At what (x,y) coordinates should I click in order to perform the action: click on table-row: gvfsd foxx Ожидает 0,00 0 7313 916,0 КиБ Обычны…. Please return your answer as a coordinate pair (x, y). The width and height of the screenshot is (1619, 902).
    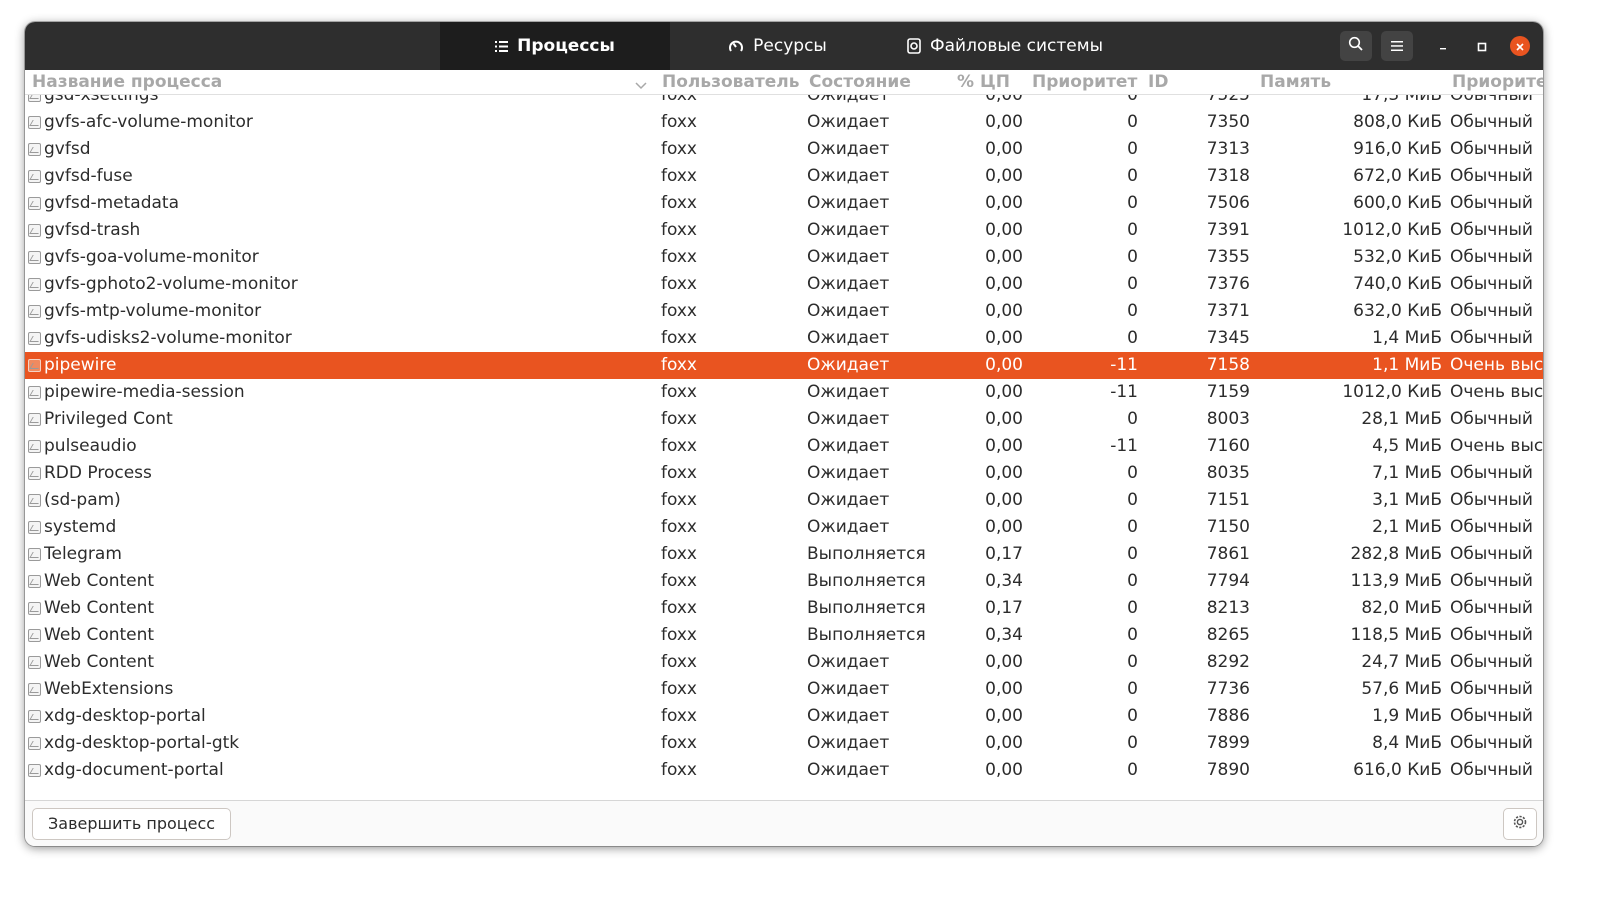
    Looking at the image, I should click on (784, 149).